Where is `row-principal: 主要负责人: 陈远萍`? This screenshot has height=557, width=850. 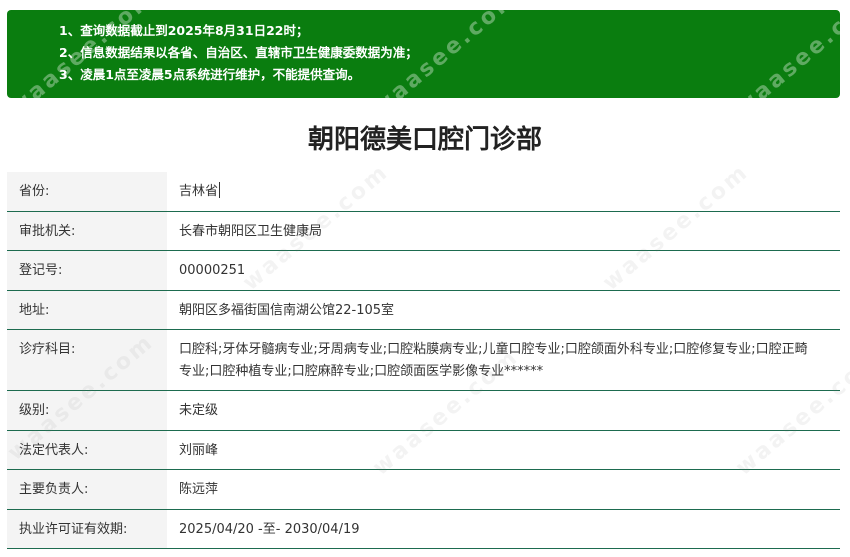 row-principal: 主要负责人: 陈远萍 is located at coordinates (423, 490).